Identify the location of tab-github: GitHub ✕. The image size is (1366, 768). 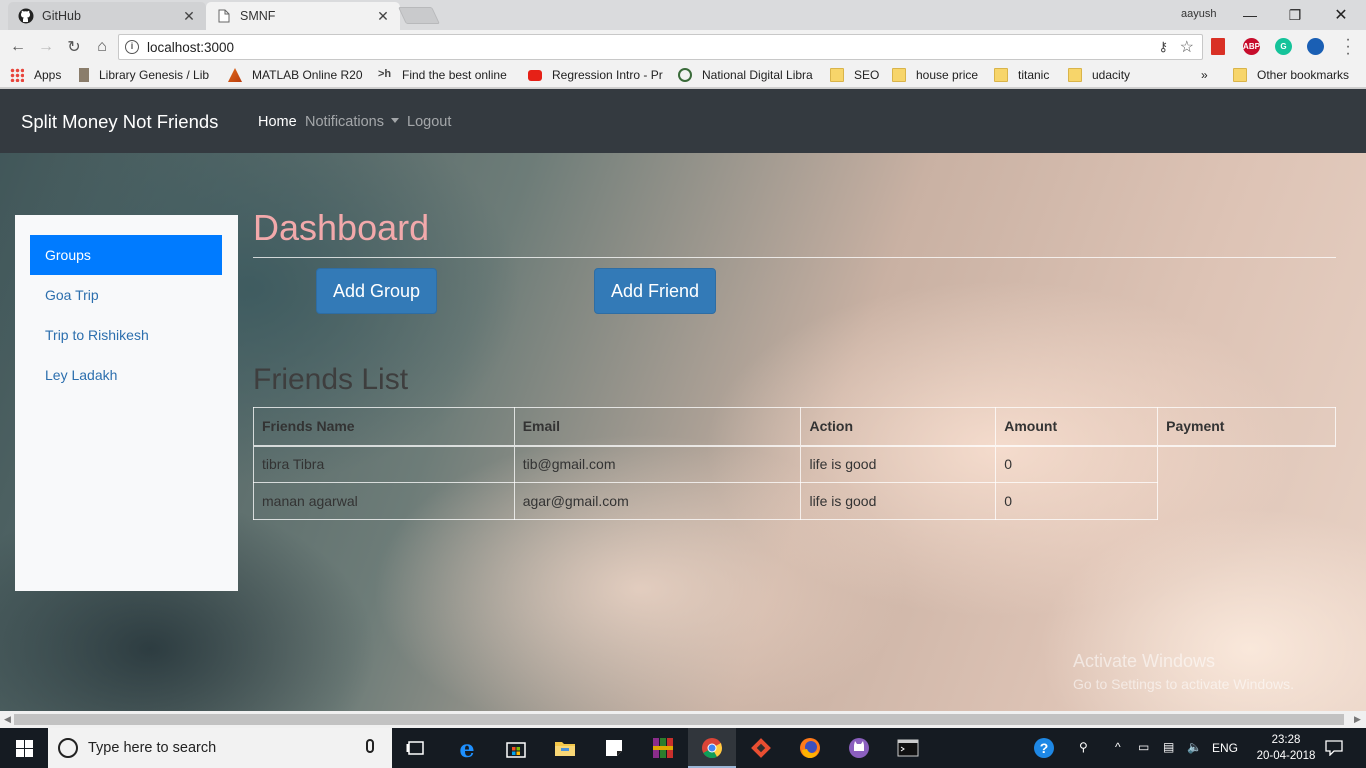
(107, 16).